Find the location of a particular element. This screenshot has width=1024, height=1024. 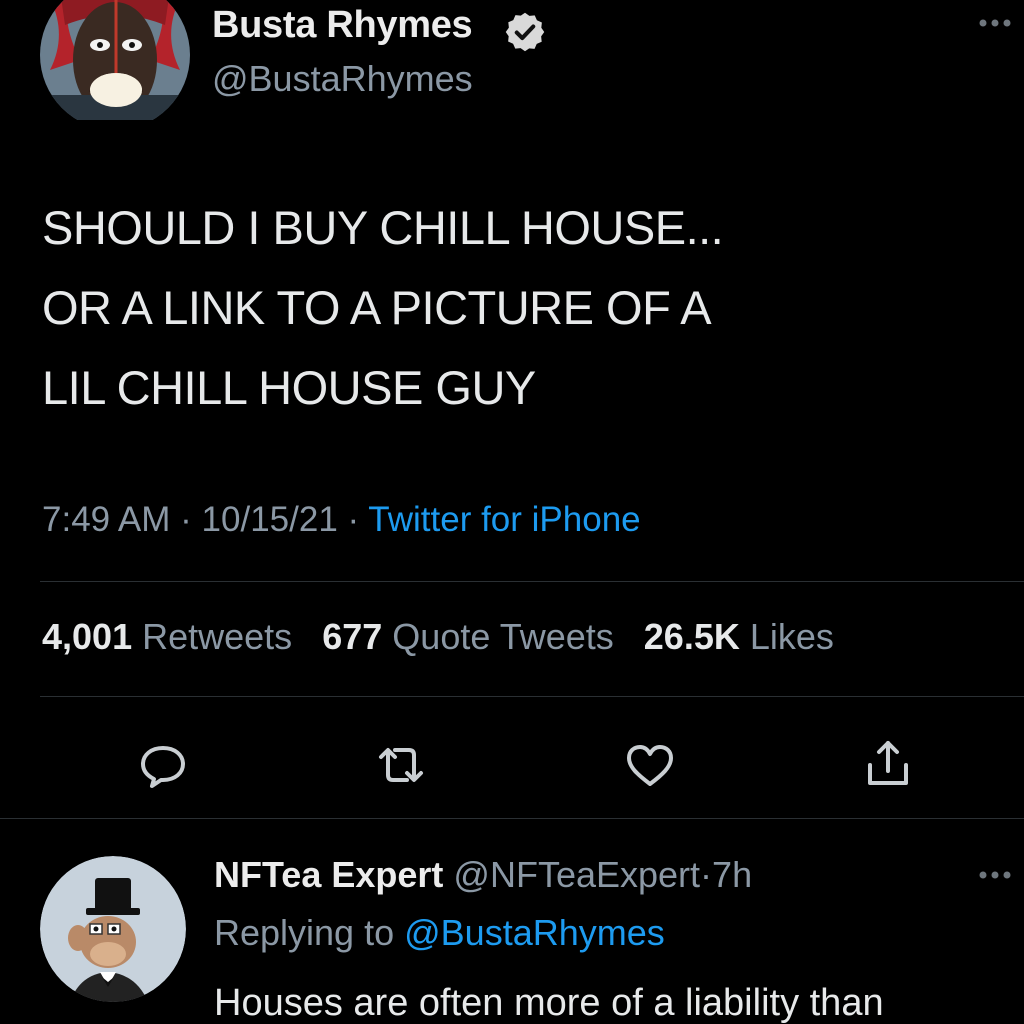

reply-author-handle: @NFTeaExpert is located at coordinates (576, 874).